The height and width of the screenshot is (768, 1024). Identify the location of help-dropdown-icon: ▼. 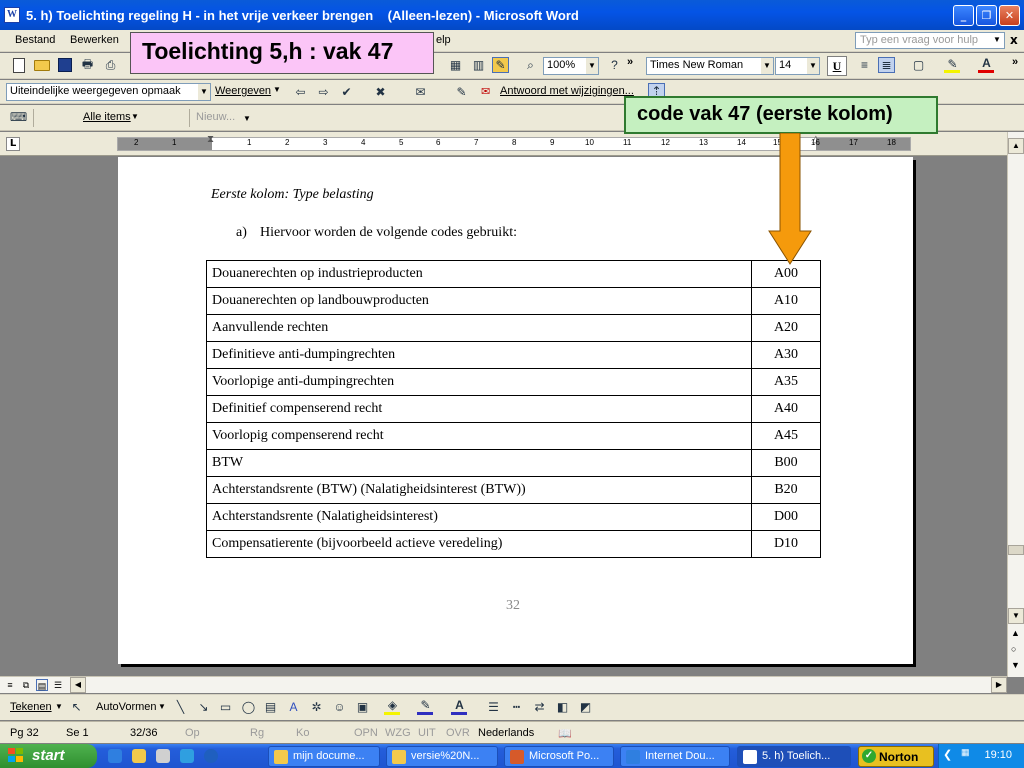
(997, 39).